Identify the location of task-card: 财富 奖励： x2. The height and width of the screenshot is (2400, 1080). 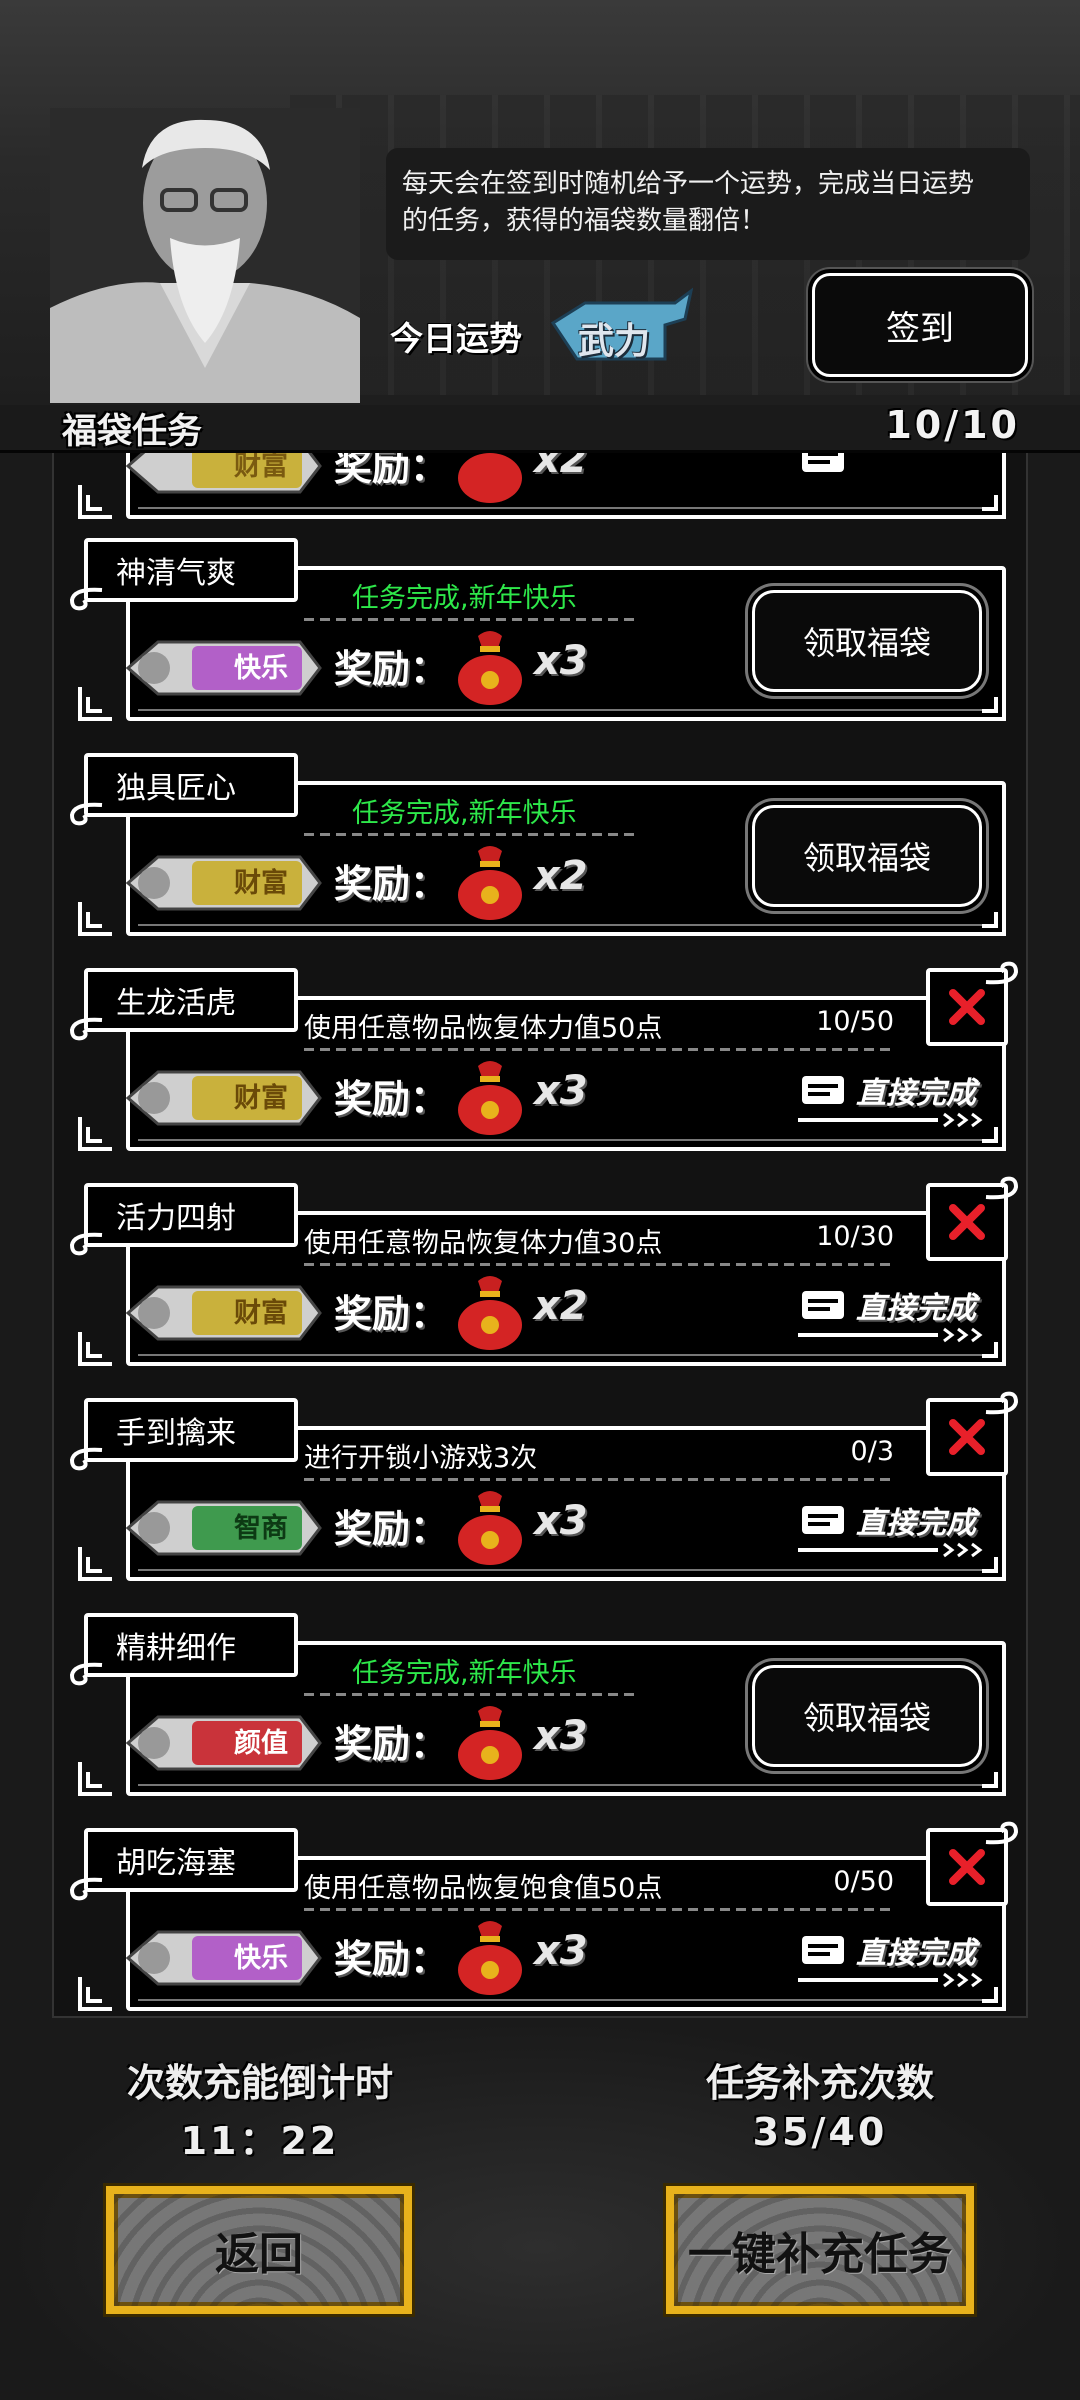
(542, 487).